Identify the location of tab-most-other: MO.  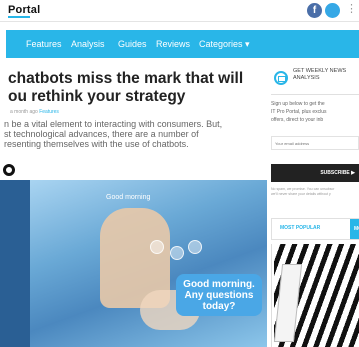
(354, 229).